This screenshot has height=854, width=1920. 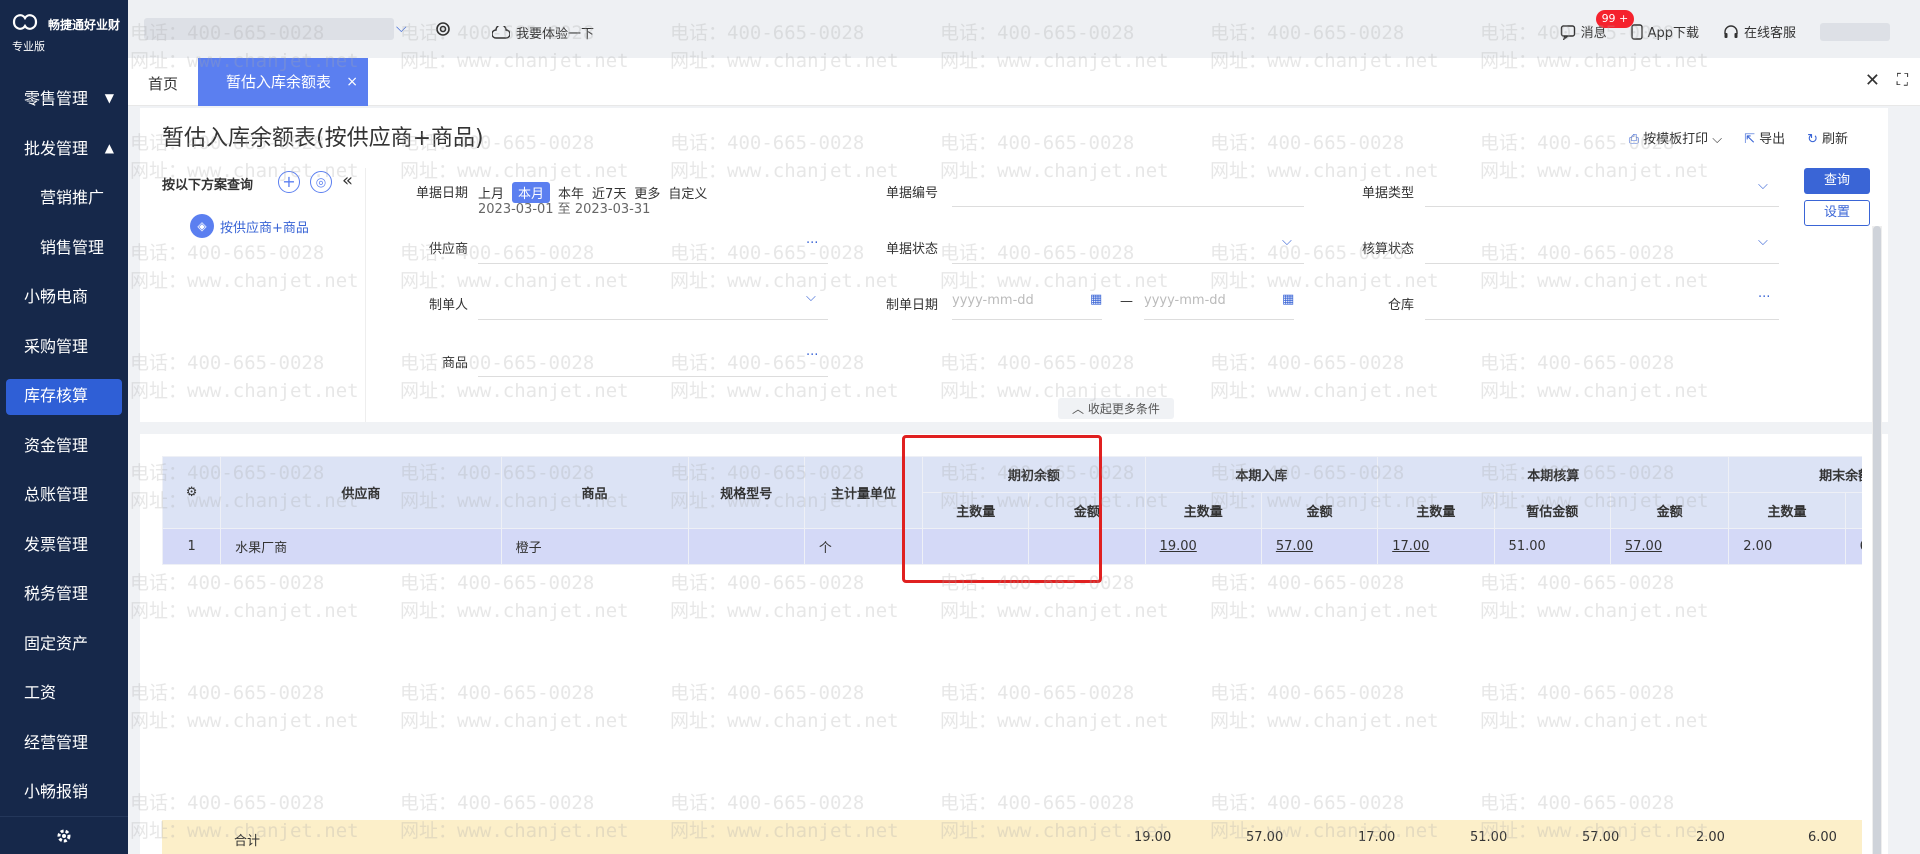 I want to click on refresh-icon: ↻, so click(x=1812, y=139).